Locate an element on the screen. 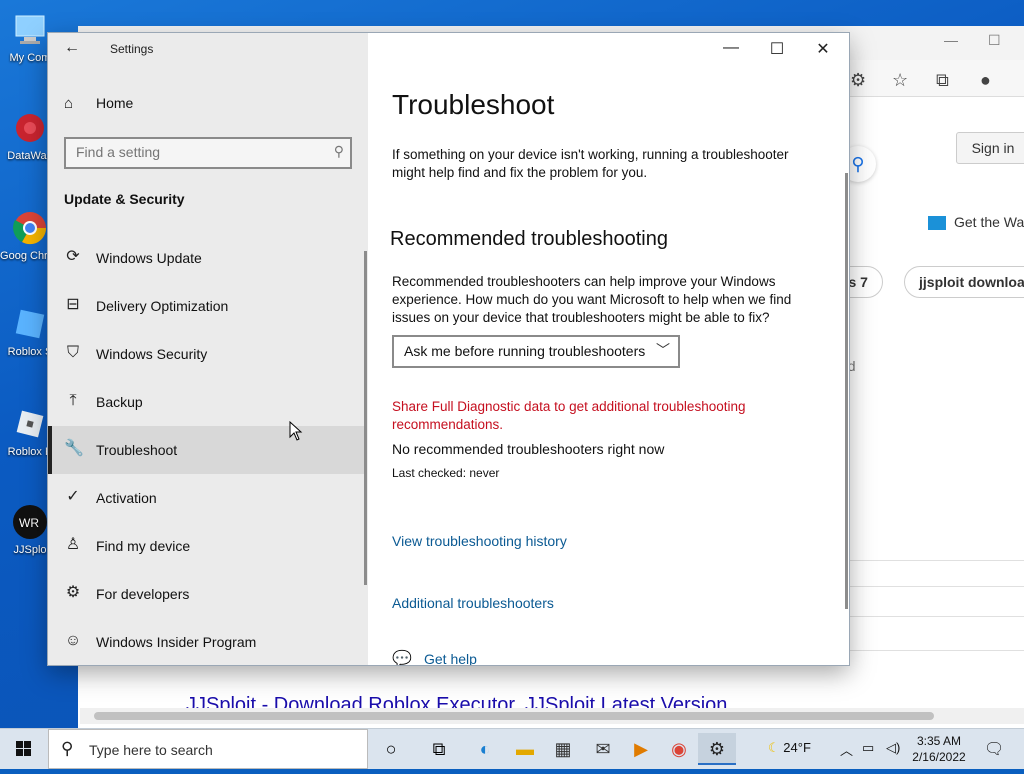 This screenshot has width=1024, height=774. get-the-app-banner: Get the Wa is located at coordinates (976, 222).